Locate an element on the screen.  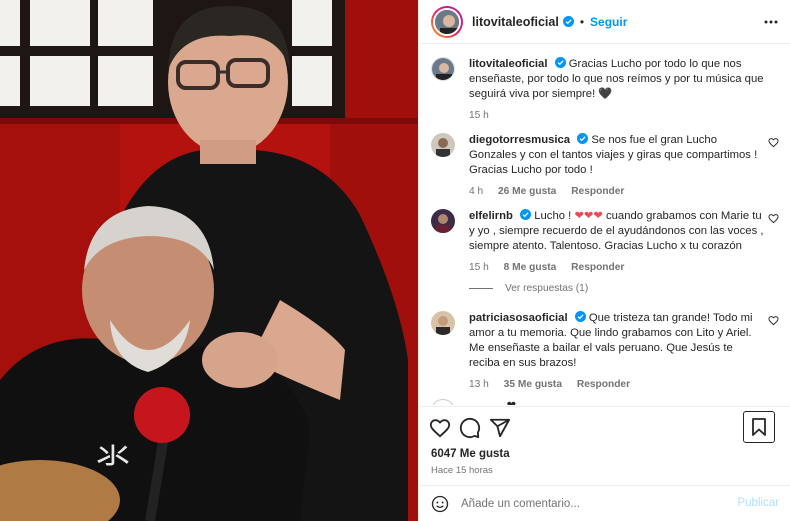
save-button is located at coordinates (759, 427).